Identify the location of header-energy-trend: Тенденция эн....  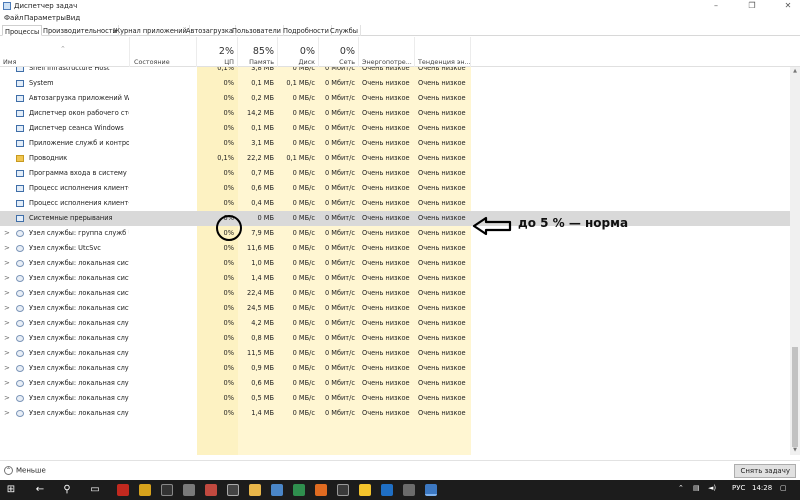
(443, 52).